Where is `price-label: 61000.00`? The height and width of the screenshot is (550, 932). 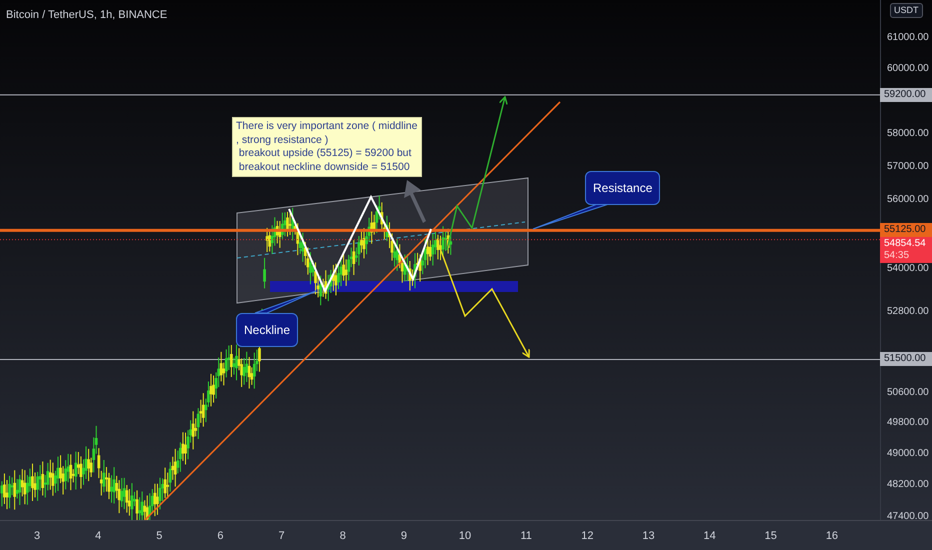
price-label: 61000.00 is located at coordinates (908, 38).